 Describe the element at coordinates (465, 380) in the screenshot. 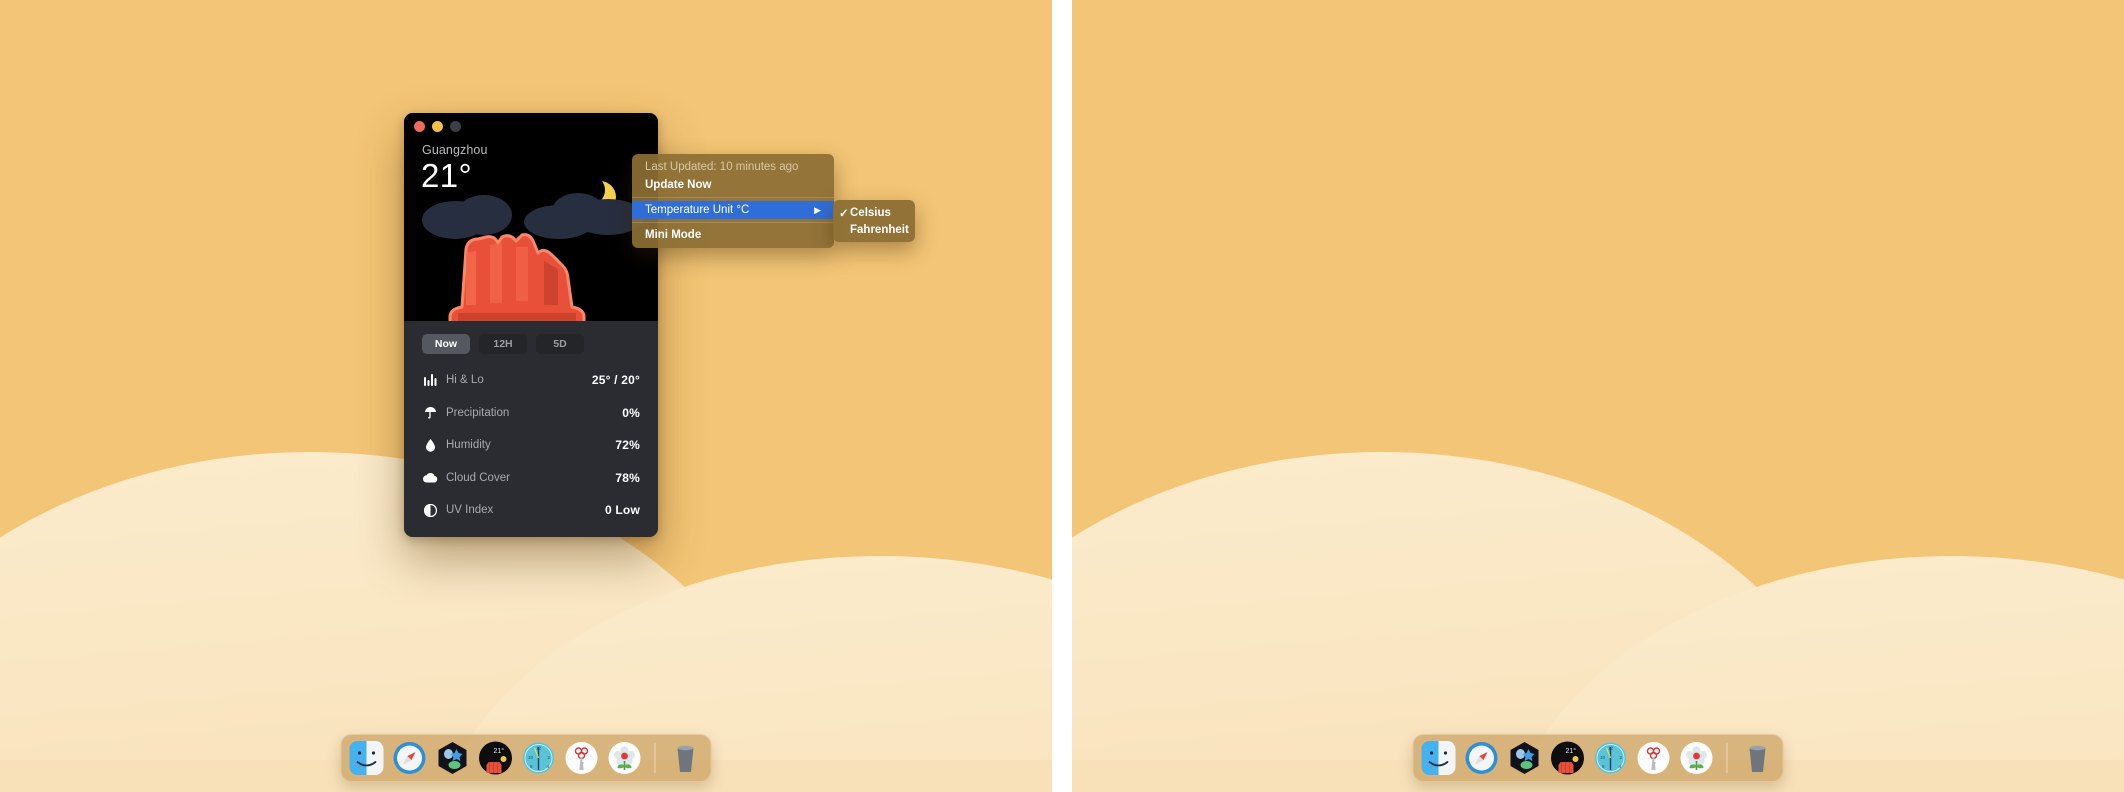

I see `detail-label: Hi & Lo` at that location.